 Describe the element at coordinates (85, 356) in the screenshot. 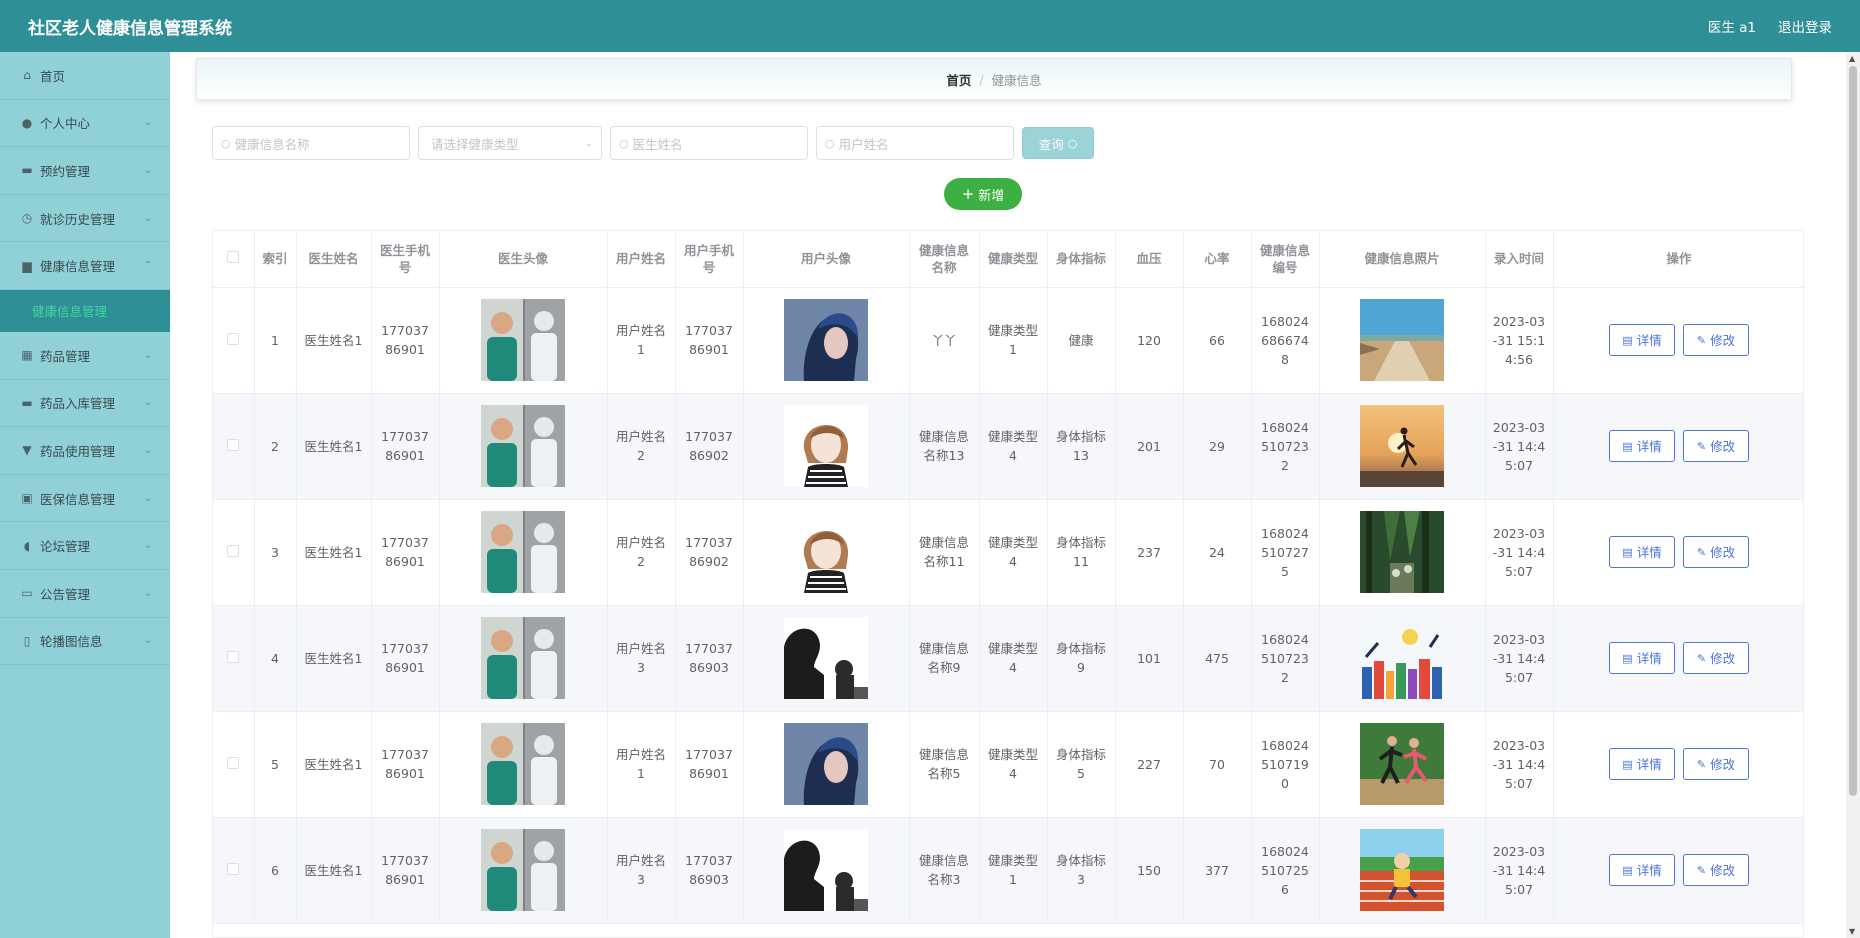

I see `sidebar-item: ▦ 药品管理 ⌄` at that location.